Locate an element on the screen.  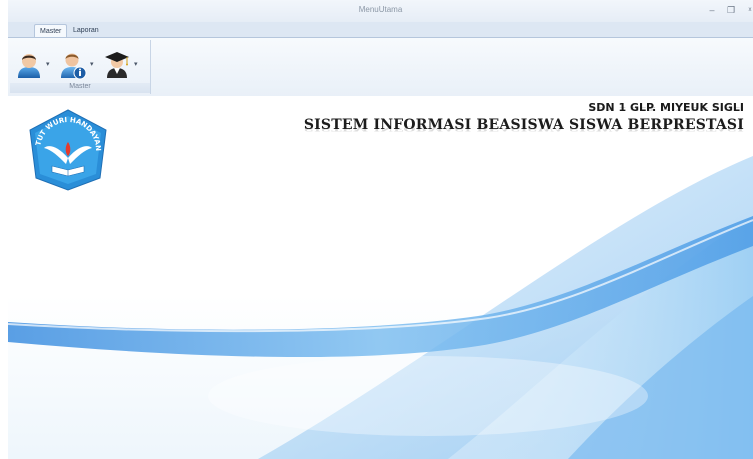
ribbon-panel: ▾ ▾ ▾ Master is located at coordinates (380, 67).